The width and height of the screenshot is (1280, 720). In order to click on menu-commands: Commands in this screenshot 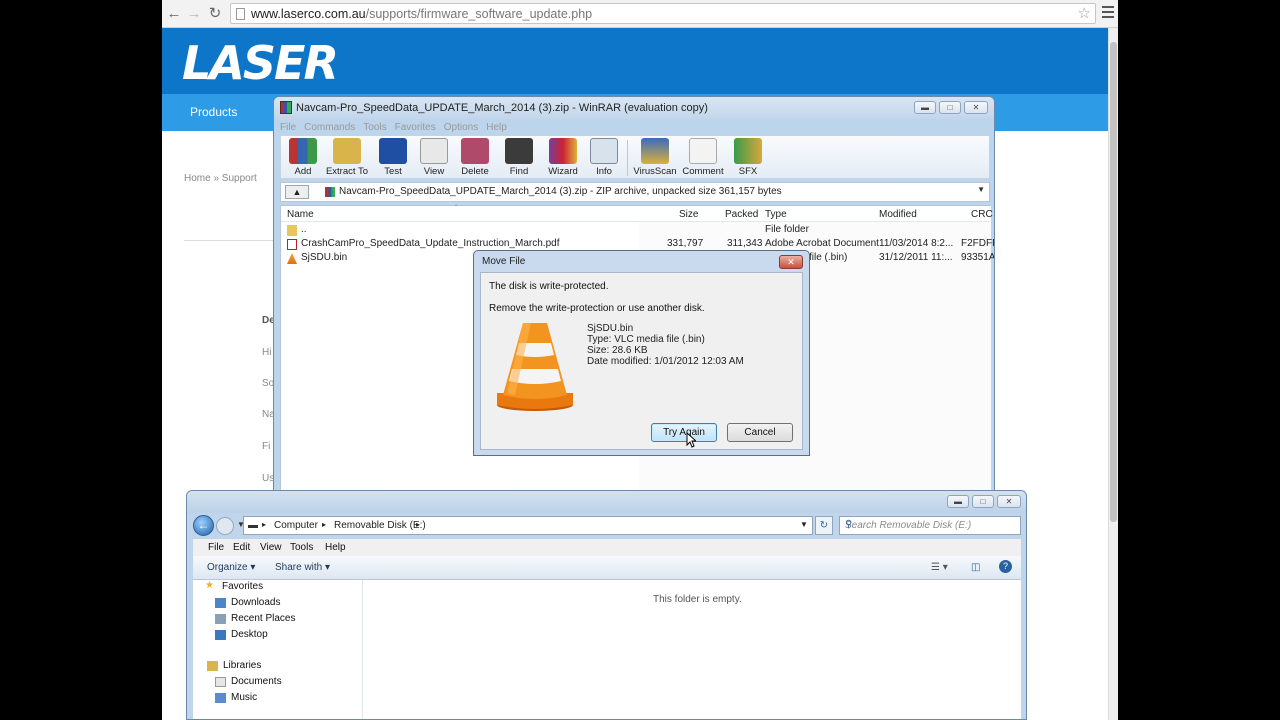, I will do `click(329, 127)`.